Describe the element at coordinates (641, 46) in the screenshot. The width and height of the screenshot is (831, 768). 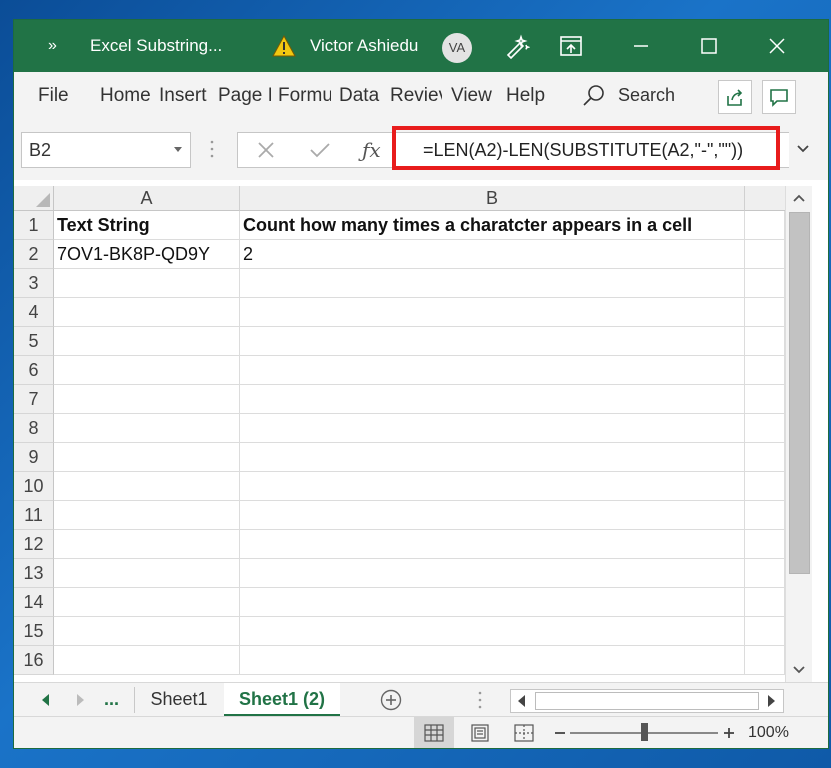
I see `minimize-icon` at that location.